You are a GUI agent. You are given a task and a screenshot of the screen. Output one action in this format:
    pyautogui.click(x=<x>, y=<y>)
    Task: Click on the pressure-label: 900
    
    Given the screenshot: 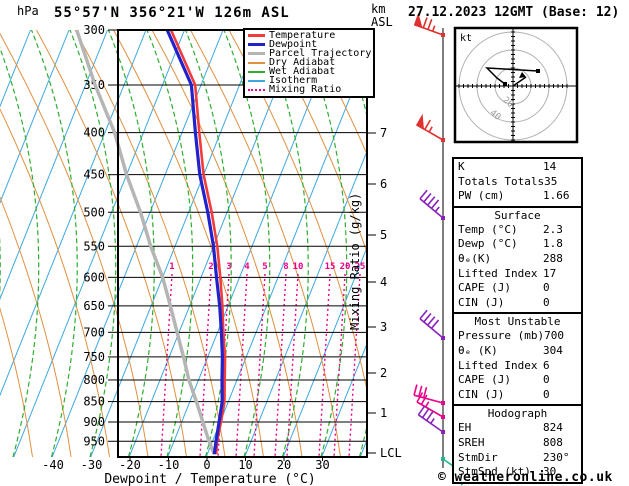 What is the action you would take?
    pyautogui.click(x=94, y=422)
    